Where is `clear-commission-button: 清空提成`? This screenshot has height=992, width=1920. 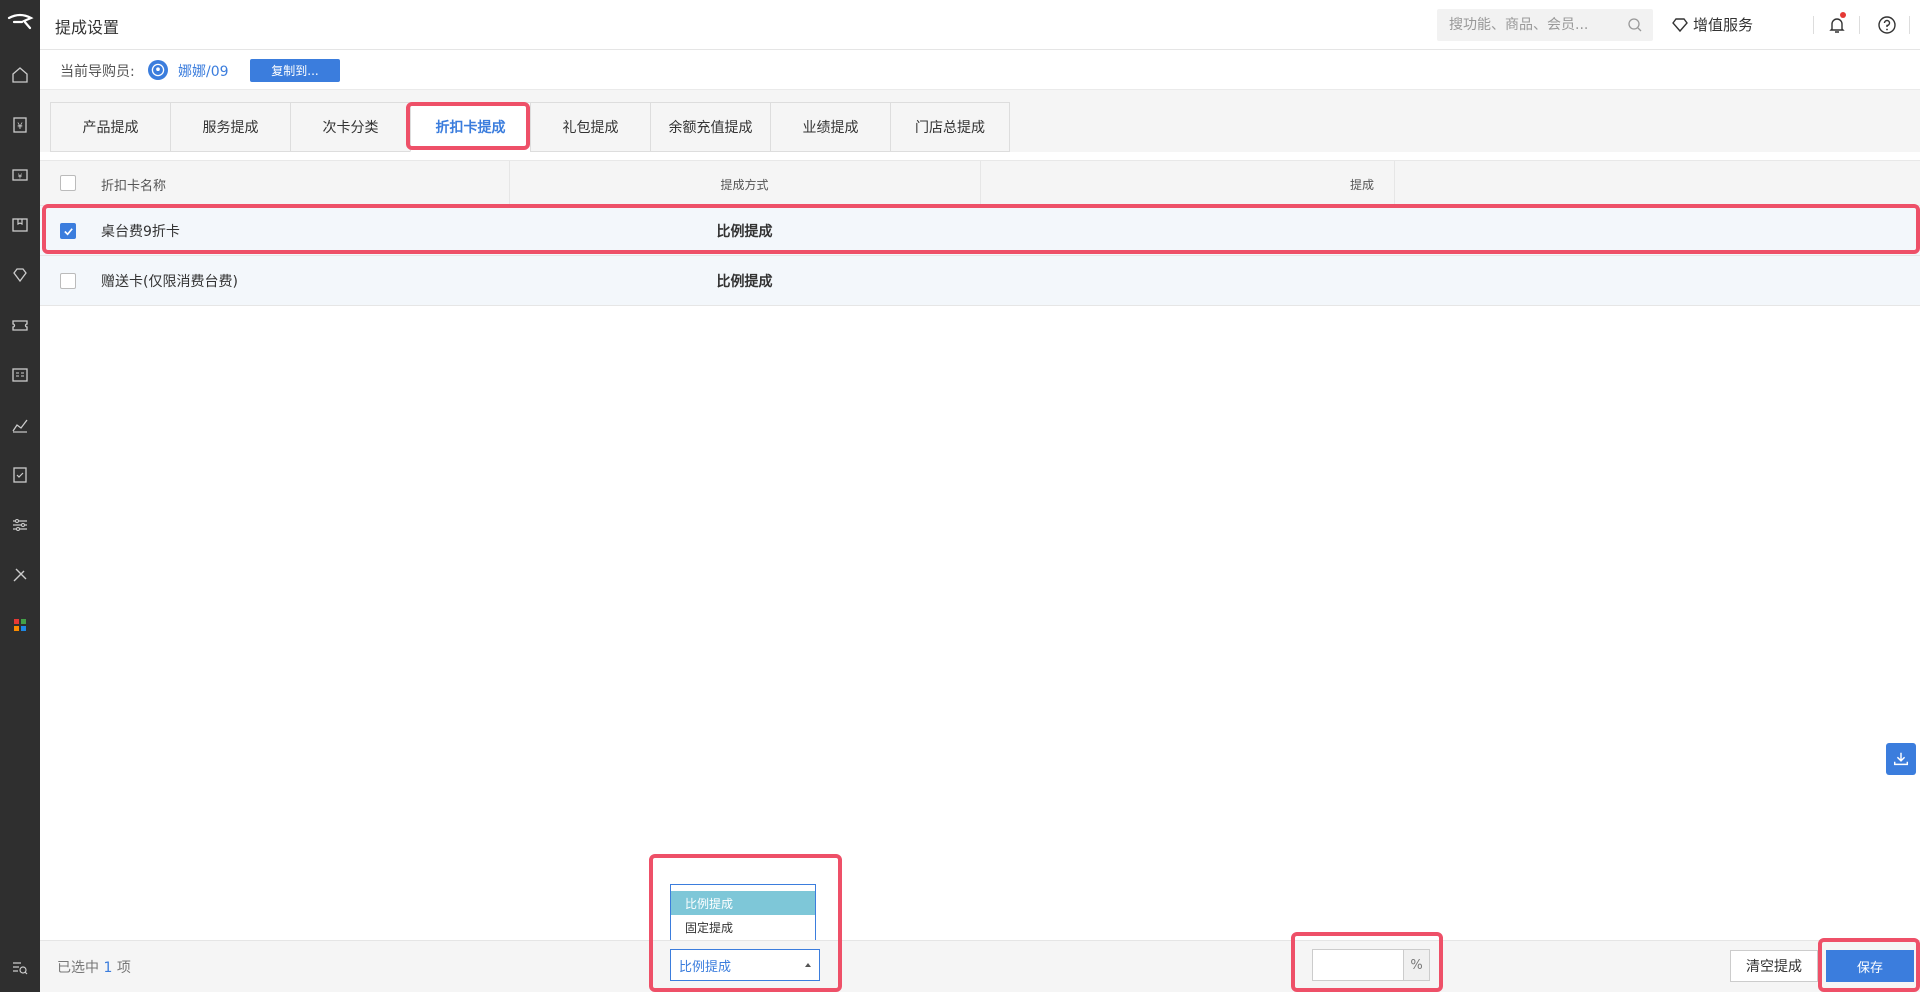 clear-commission-button: 清空提成 is located at coordinates (1774, 966).